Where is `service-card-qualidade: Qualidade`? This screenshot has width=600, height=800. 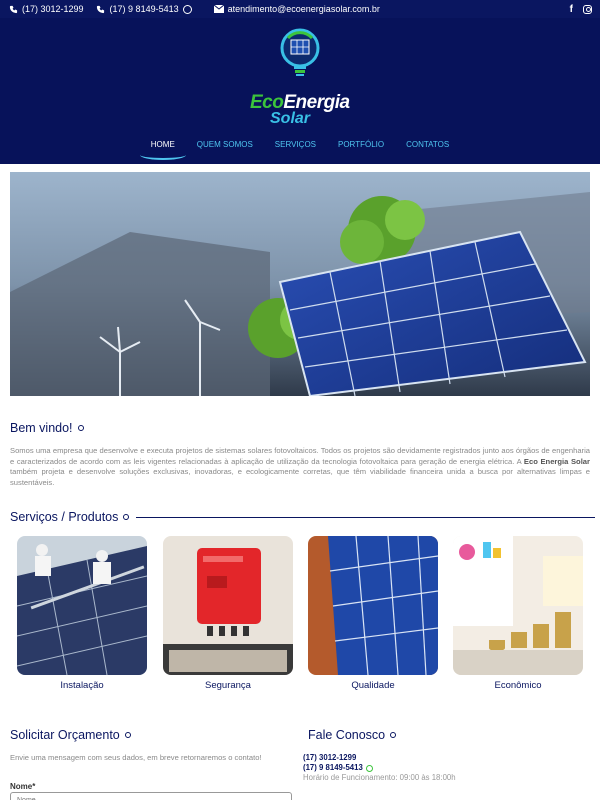 service-card-qualidade: Qualidade is located at coordinates (373, 613).